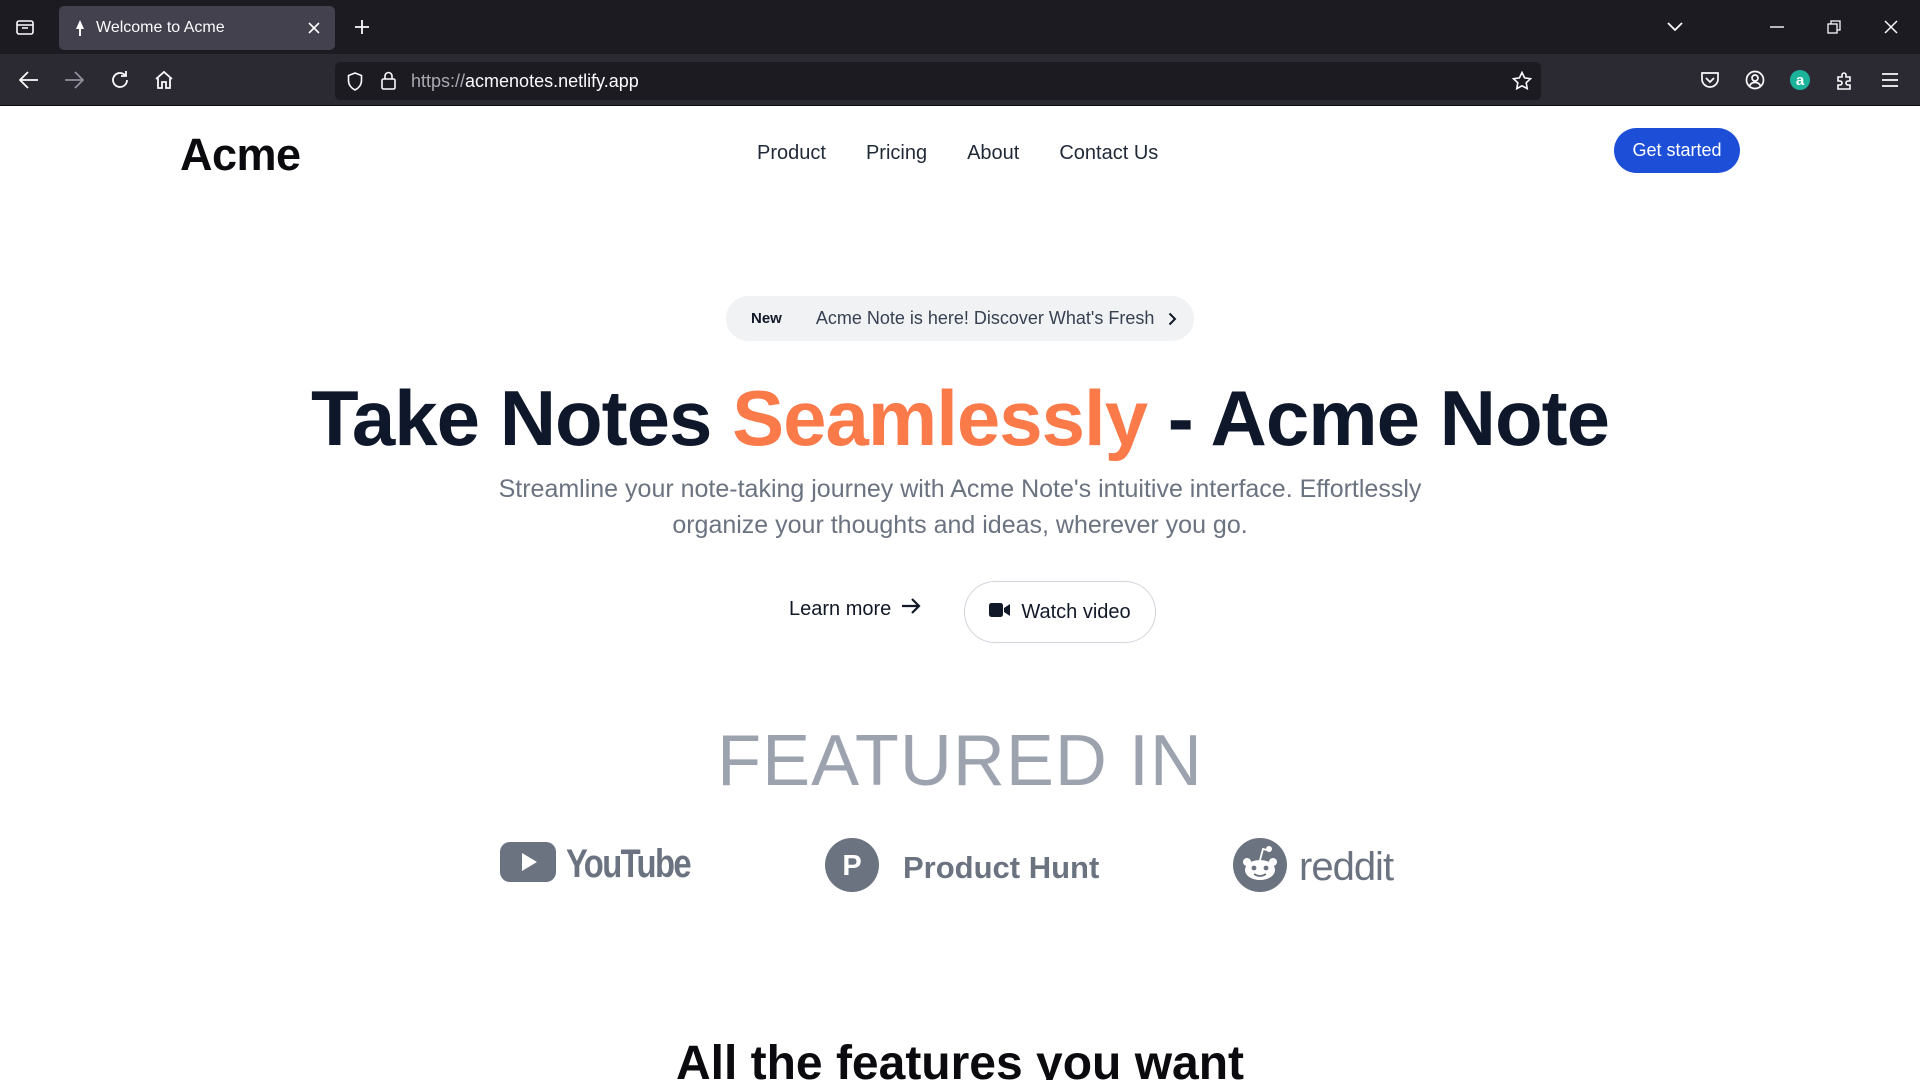  Describe the element at coordinates (1834, 27) in the screenshot. I see `restore-icon` at that location.